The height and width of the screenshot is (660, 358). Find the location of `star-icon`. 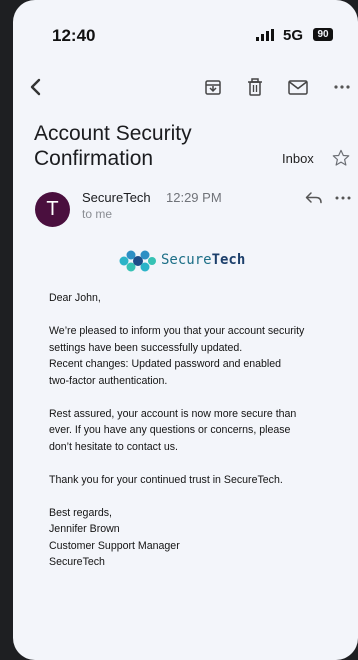

star-icon is located at coordinates (341, 158).